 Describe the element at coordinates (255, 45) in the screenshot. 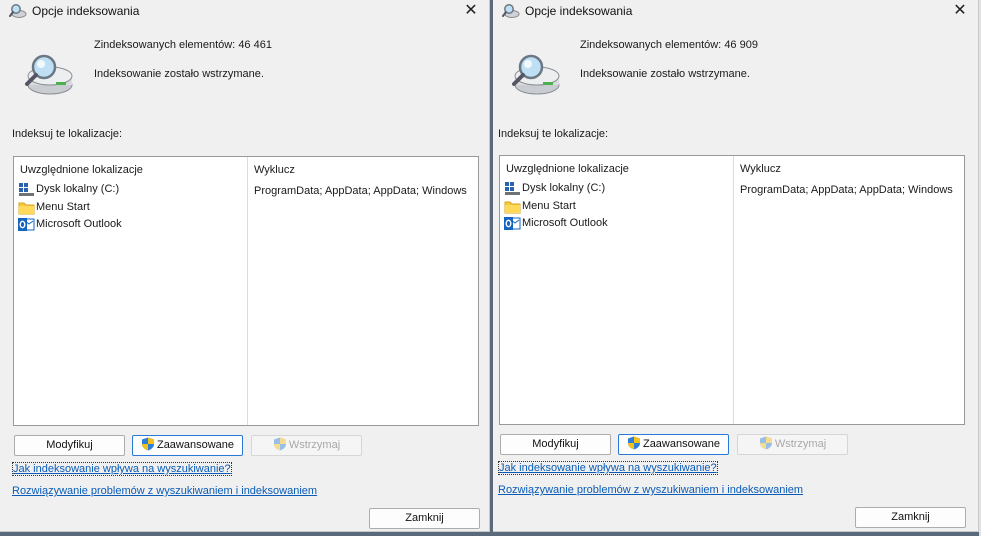

I see `indexed-items-count: 46 461` at that location.